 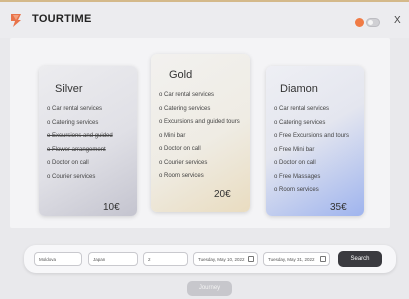 I want to click on end-date-field: Tuesday, May 31, 2022, so click(x=296, y=259).